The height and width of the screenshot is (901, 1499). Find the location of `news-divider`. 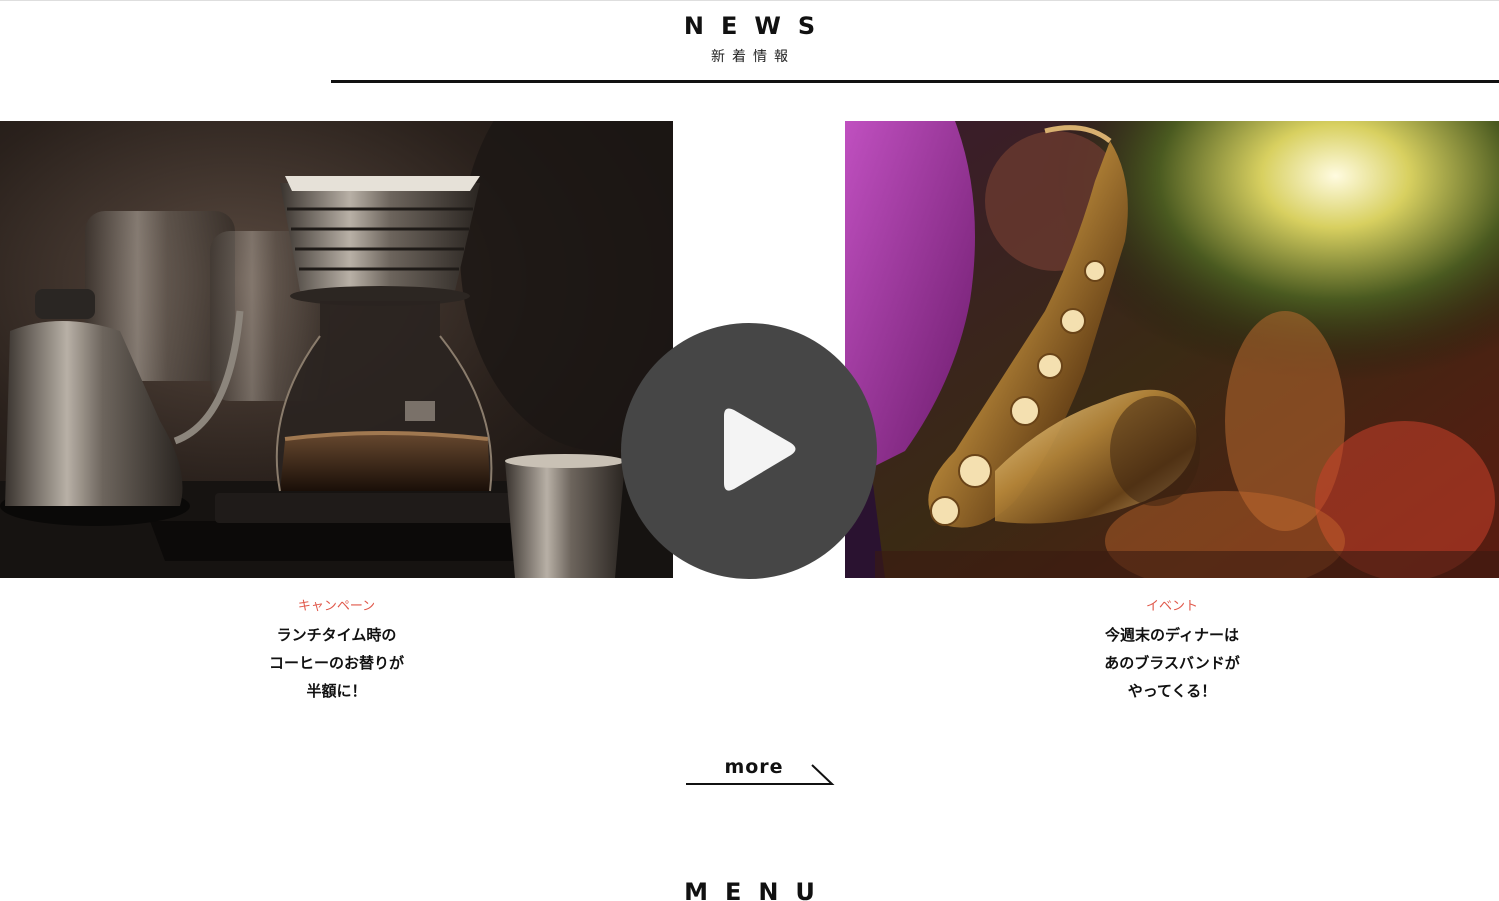

news-divider is located at coordinates (915, 81).